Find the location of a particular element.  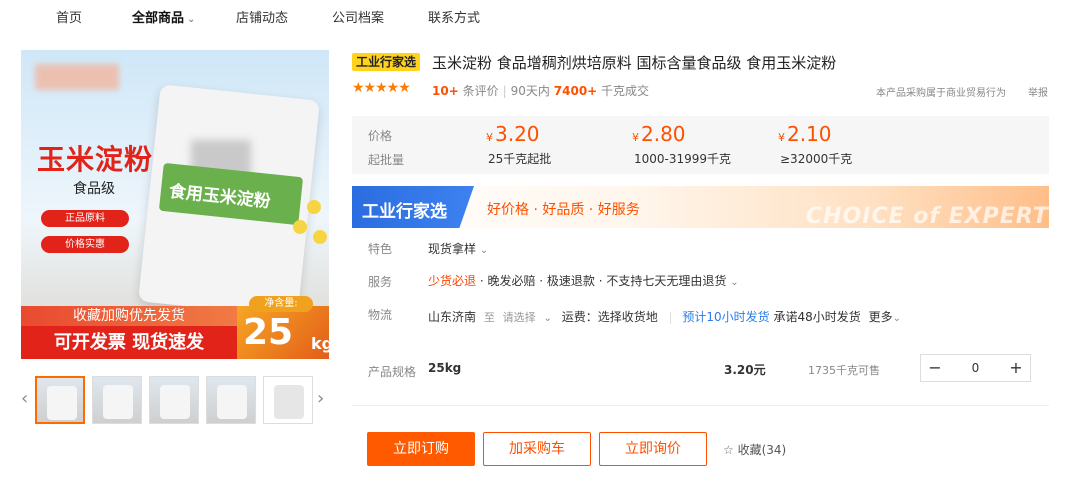

logistics-label: 物流 is located at coordinates (380, 315).